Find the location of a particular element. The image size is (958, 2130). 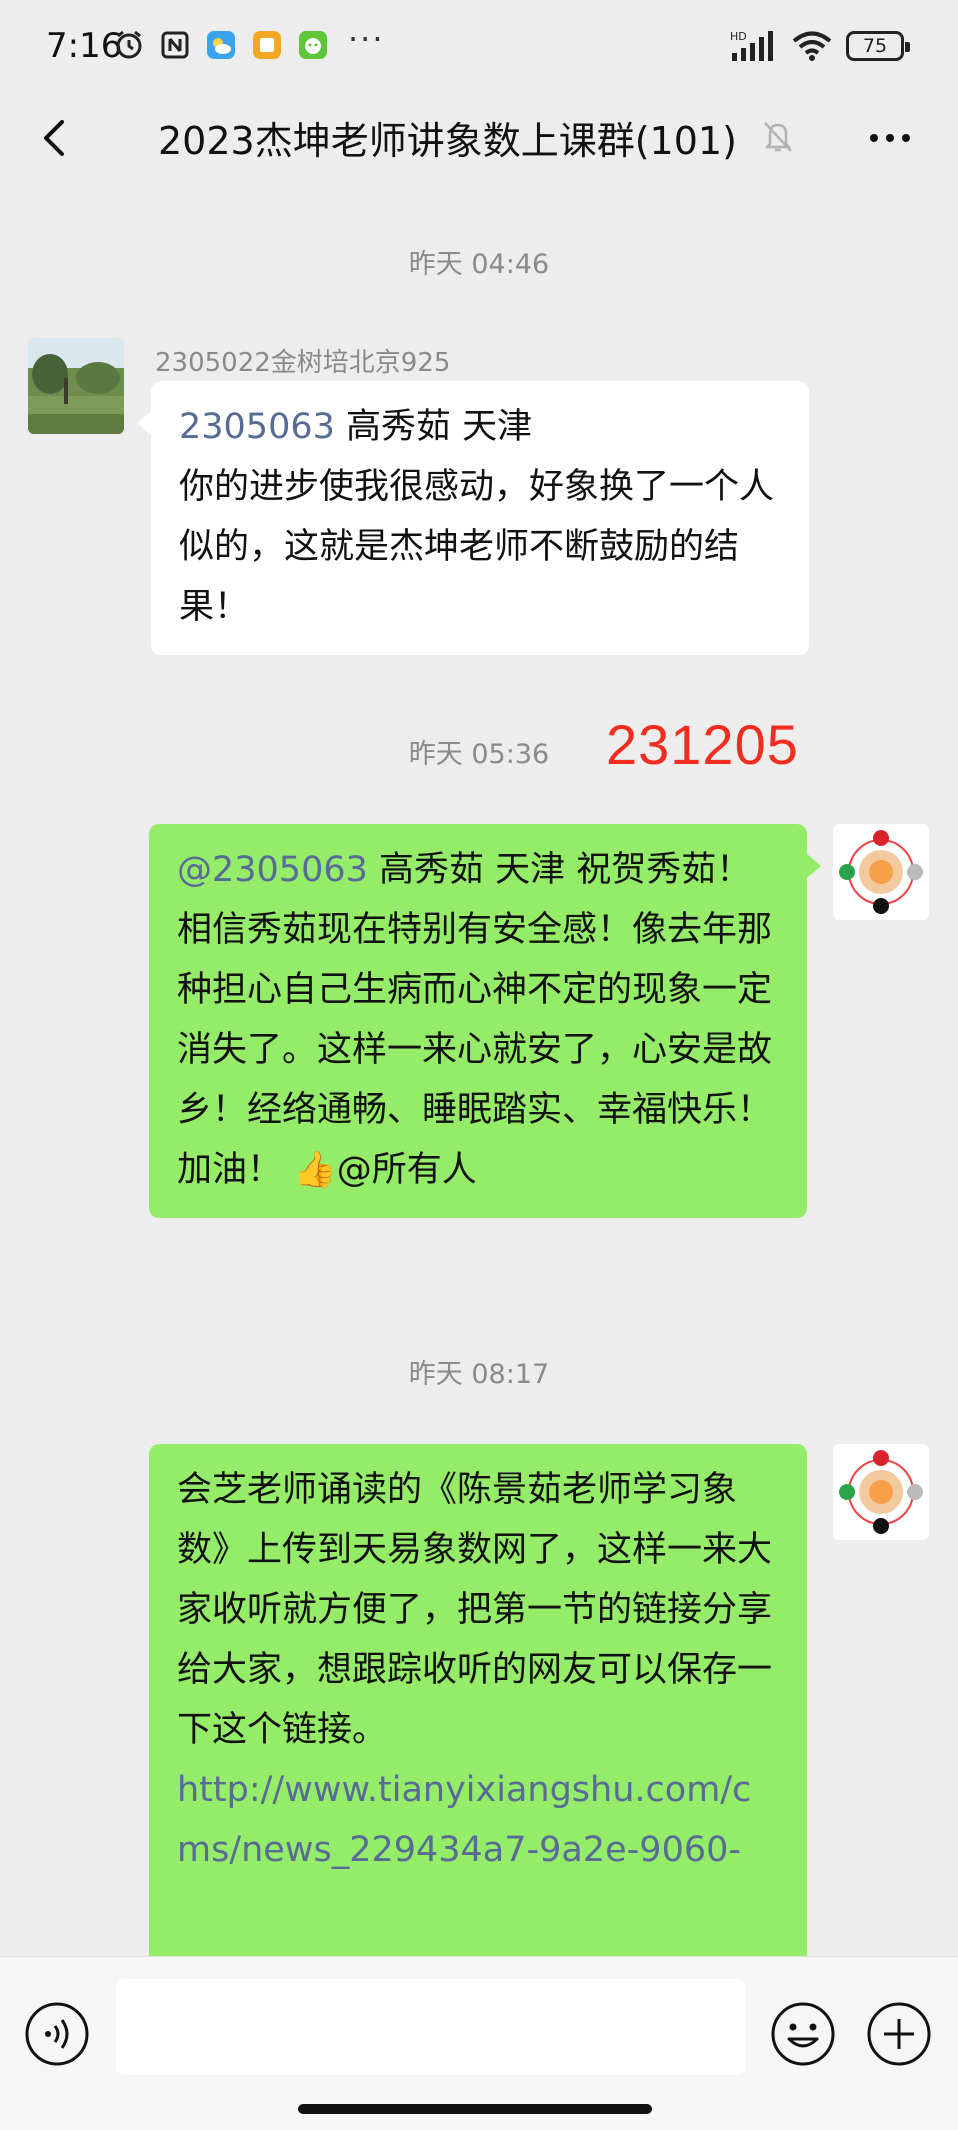

status-time: 7:16 is located at coordinates (84, 46).